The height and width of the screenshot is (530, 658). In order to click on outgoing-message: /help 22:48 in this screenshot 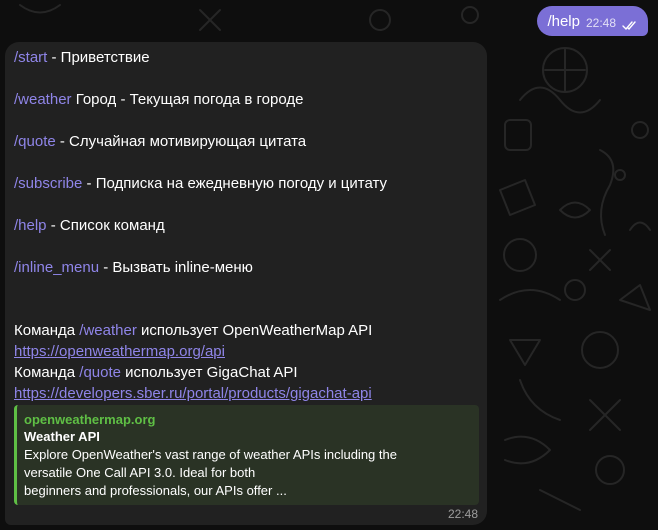, I will do `click(592, 21)`.